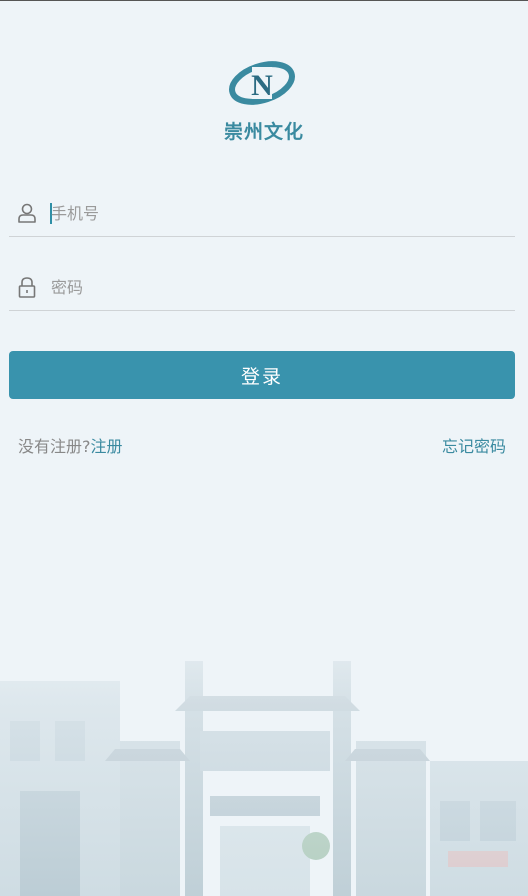  What do you see at coordinates (262, 375) in the screenshot?
I see `login-button: 登录` at bounding box center [262, 375].